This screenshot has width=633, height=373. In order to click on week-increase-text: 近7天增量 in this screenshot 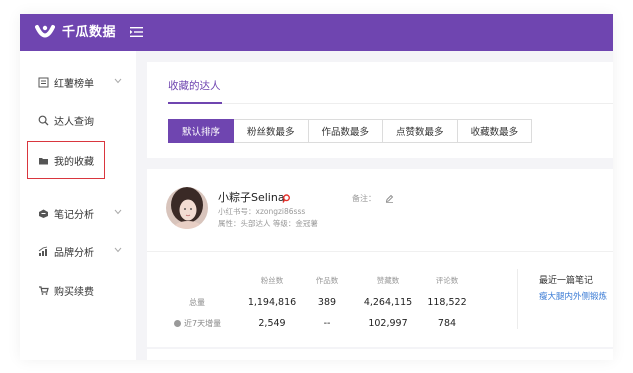, I will do `click(203, 323)`.